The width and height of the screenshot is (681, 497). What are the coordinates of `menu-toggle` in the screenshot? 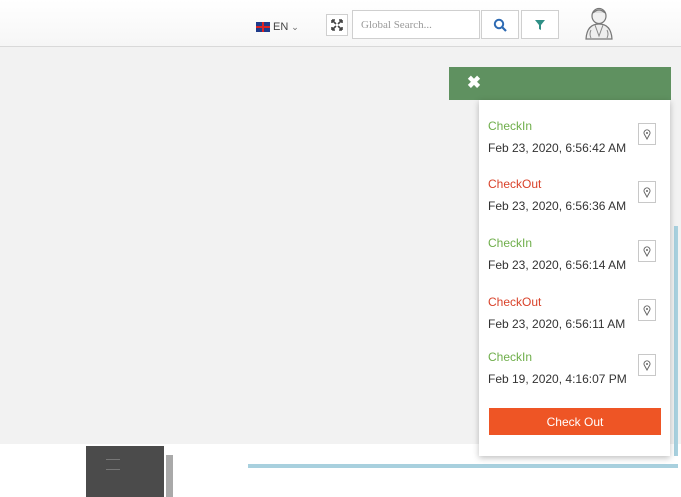 It's located at (125, 471).